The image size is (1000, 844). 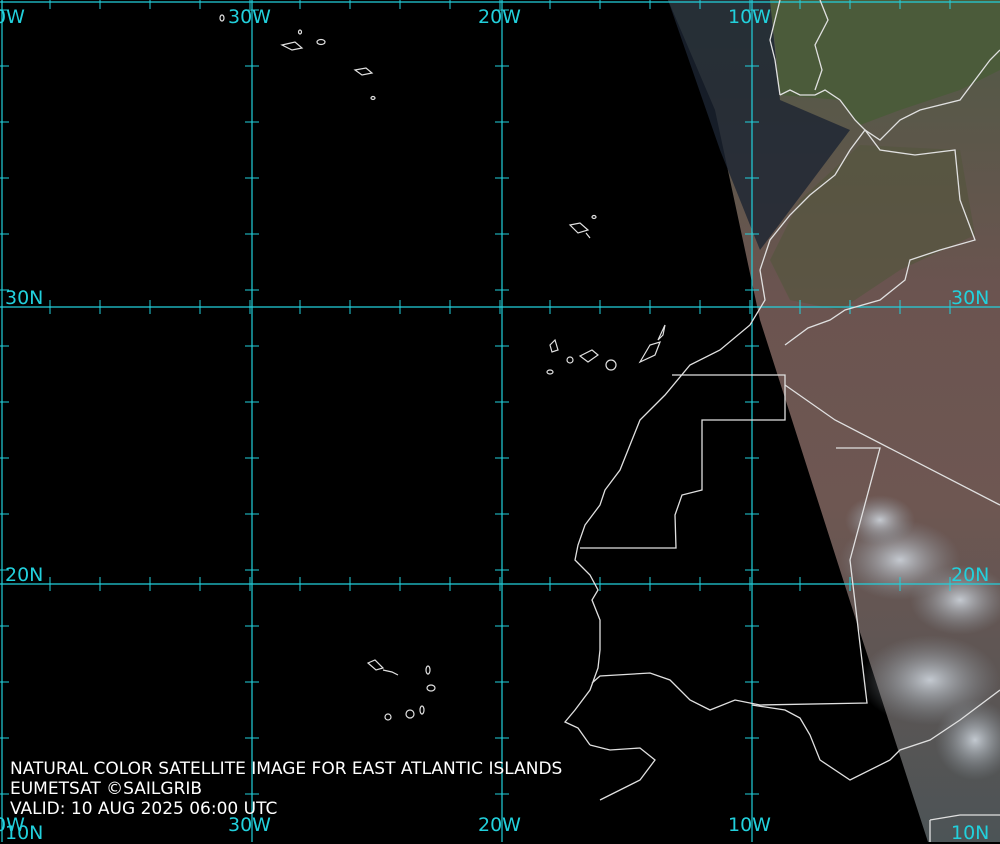 What do you see at coordinates (249, 17) in the screenshot?
I see `lon-label-top-1: 30W` at bounding box center [249, 17].